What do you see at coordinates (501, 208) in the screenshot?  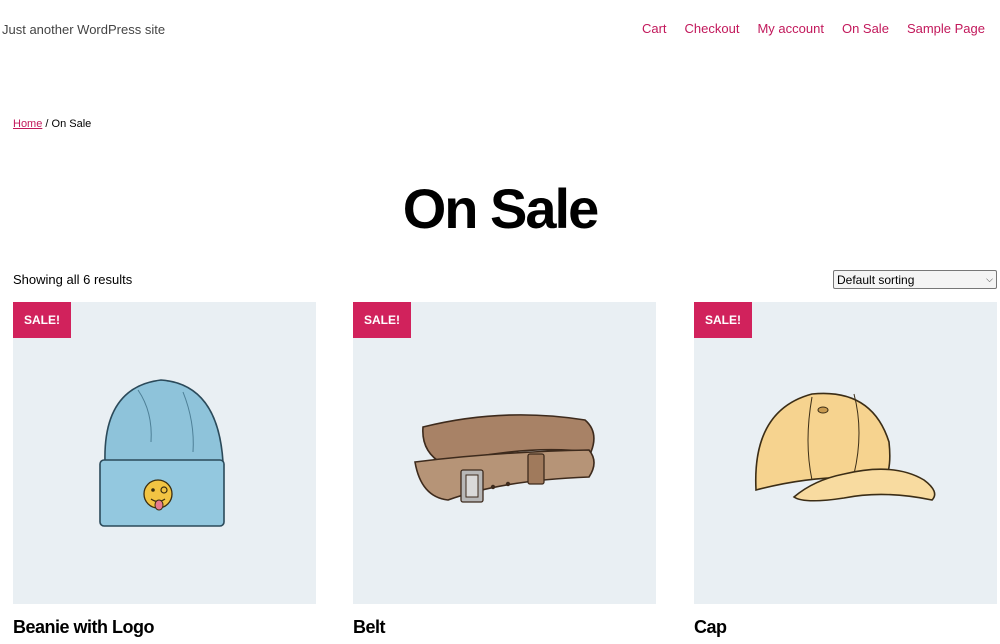 I see `page-title: On Sale` at bounding box center [501, 208].